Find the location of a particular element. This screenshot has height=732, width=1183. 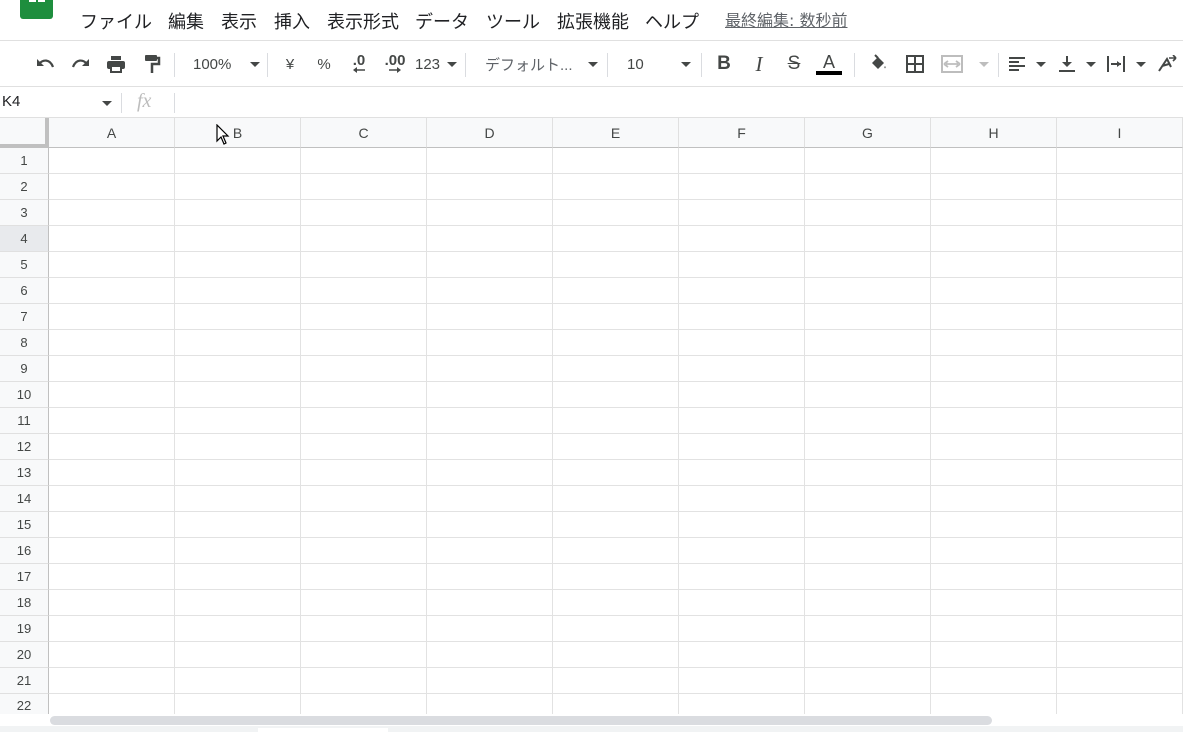

menu-tools: ツール is located at coordinates (513, 21).